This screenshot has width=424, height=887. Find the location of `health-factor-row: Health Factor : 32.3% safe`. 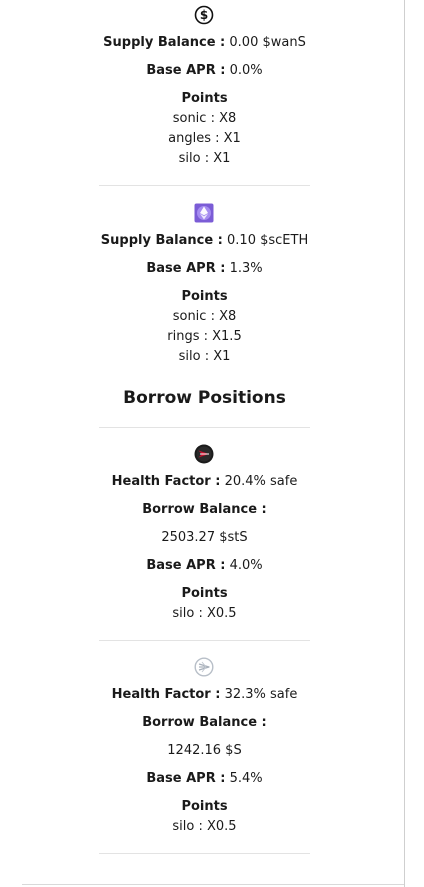

health-factor-row: Health Factor : 32.3% safe is located at coordinates (204, 695).